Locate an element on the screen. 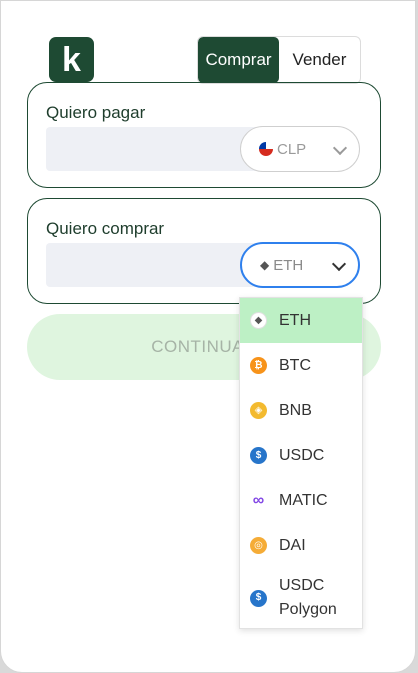  btc-icon: ₿ is located at coordinates (258, 365).